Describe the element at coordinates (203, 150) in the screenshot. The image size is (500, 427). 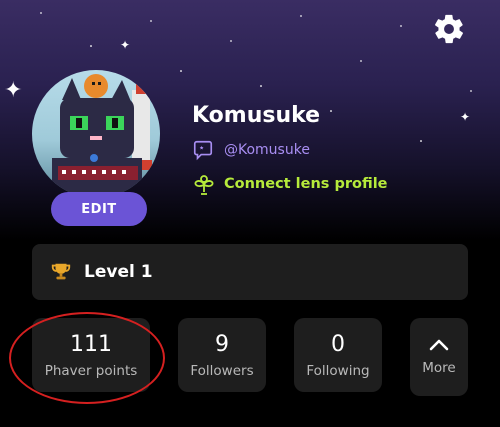
I see `chat-bubble-icon` at that location.